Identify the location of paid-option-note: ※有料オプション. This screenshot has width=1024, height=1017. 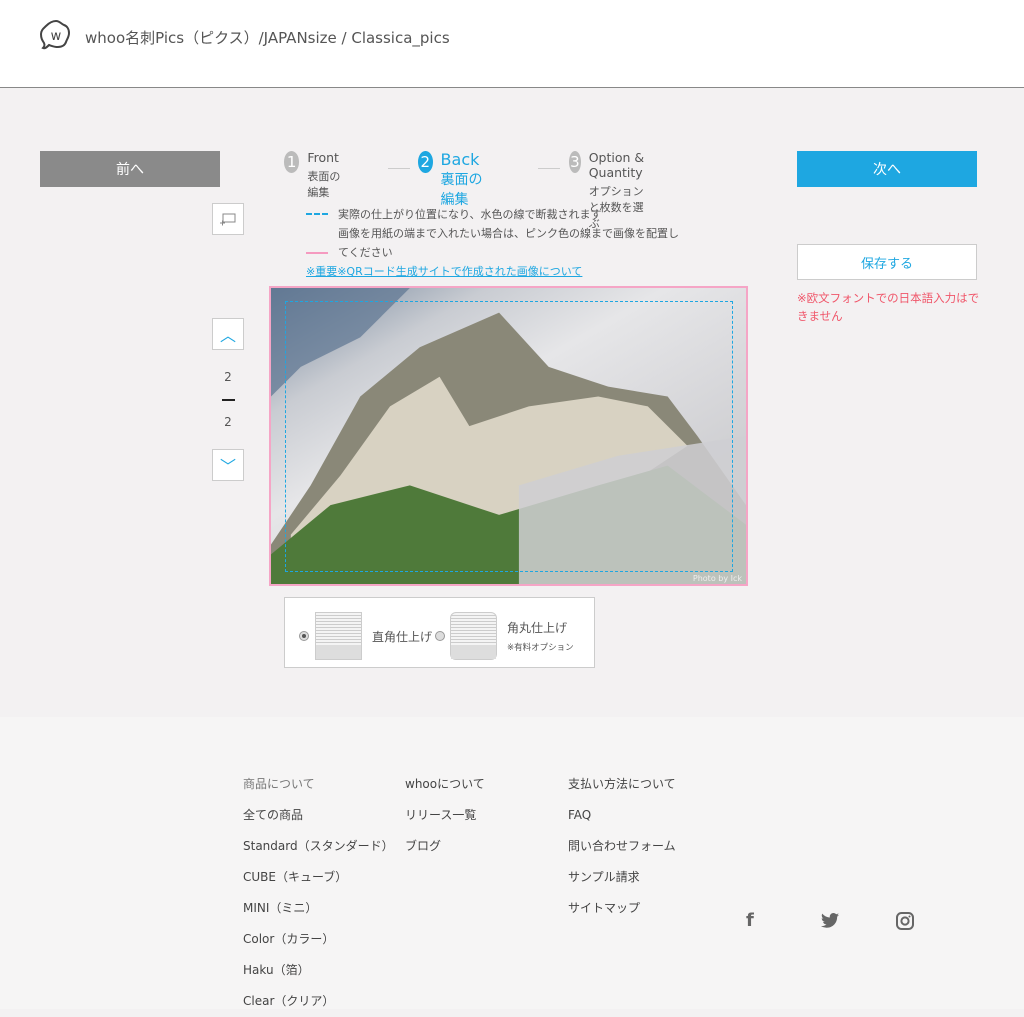
(540, 648).